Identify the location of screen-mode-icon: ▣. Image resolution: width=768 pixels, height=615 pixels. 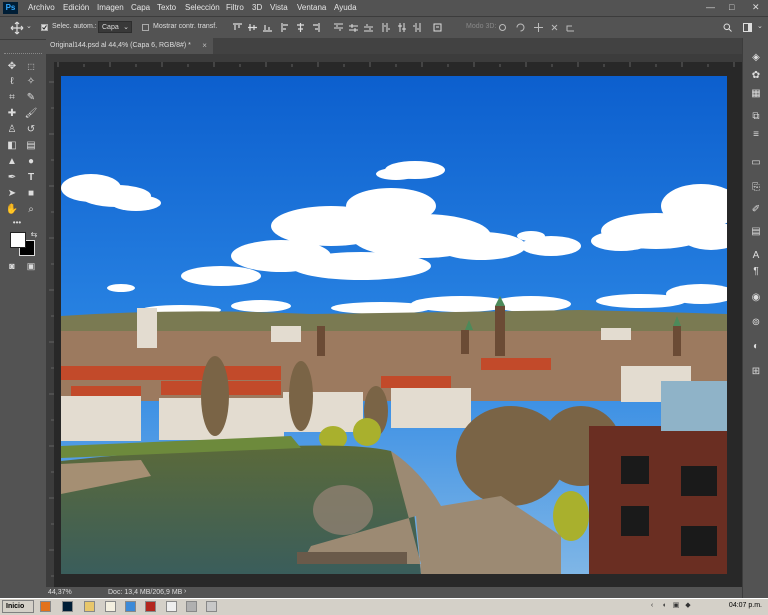
(31, 266).